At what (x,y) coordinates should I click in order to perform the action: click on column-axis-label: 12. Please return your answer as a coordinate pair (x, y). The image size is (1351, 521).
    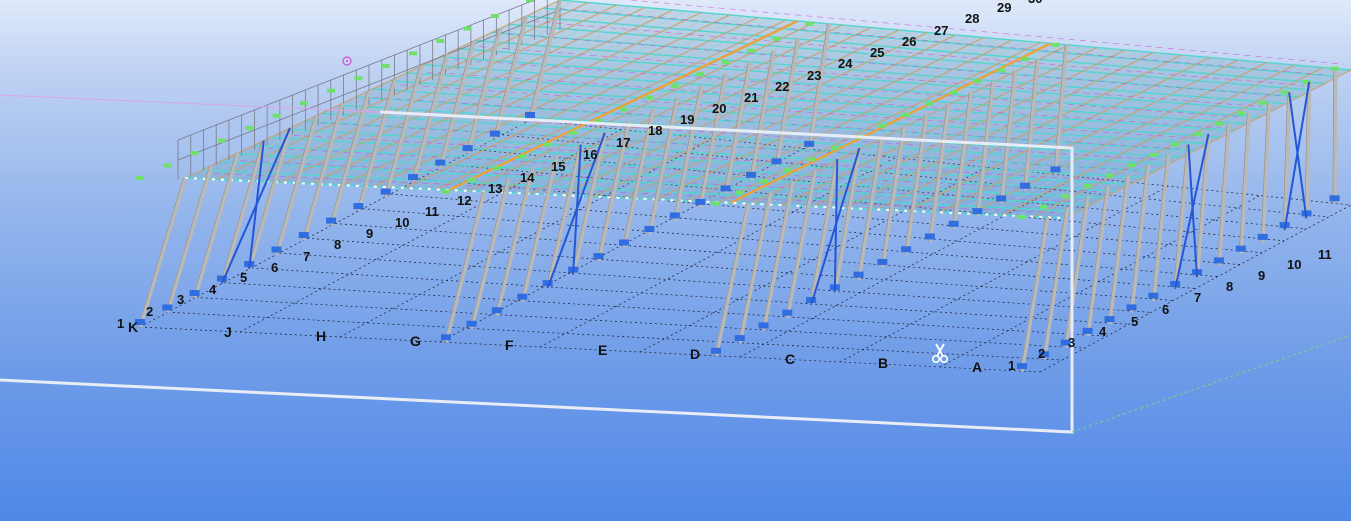
    Looking at the image, I should click on (464, 200).